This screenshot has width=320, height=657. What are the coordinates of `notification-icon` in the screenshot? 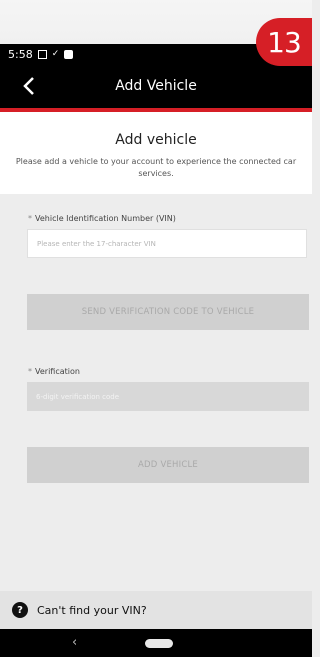 It's located at (42, 54).